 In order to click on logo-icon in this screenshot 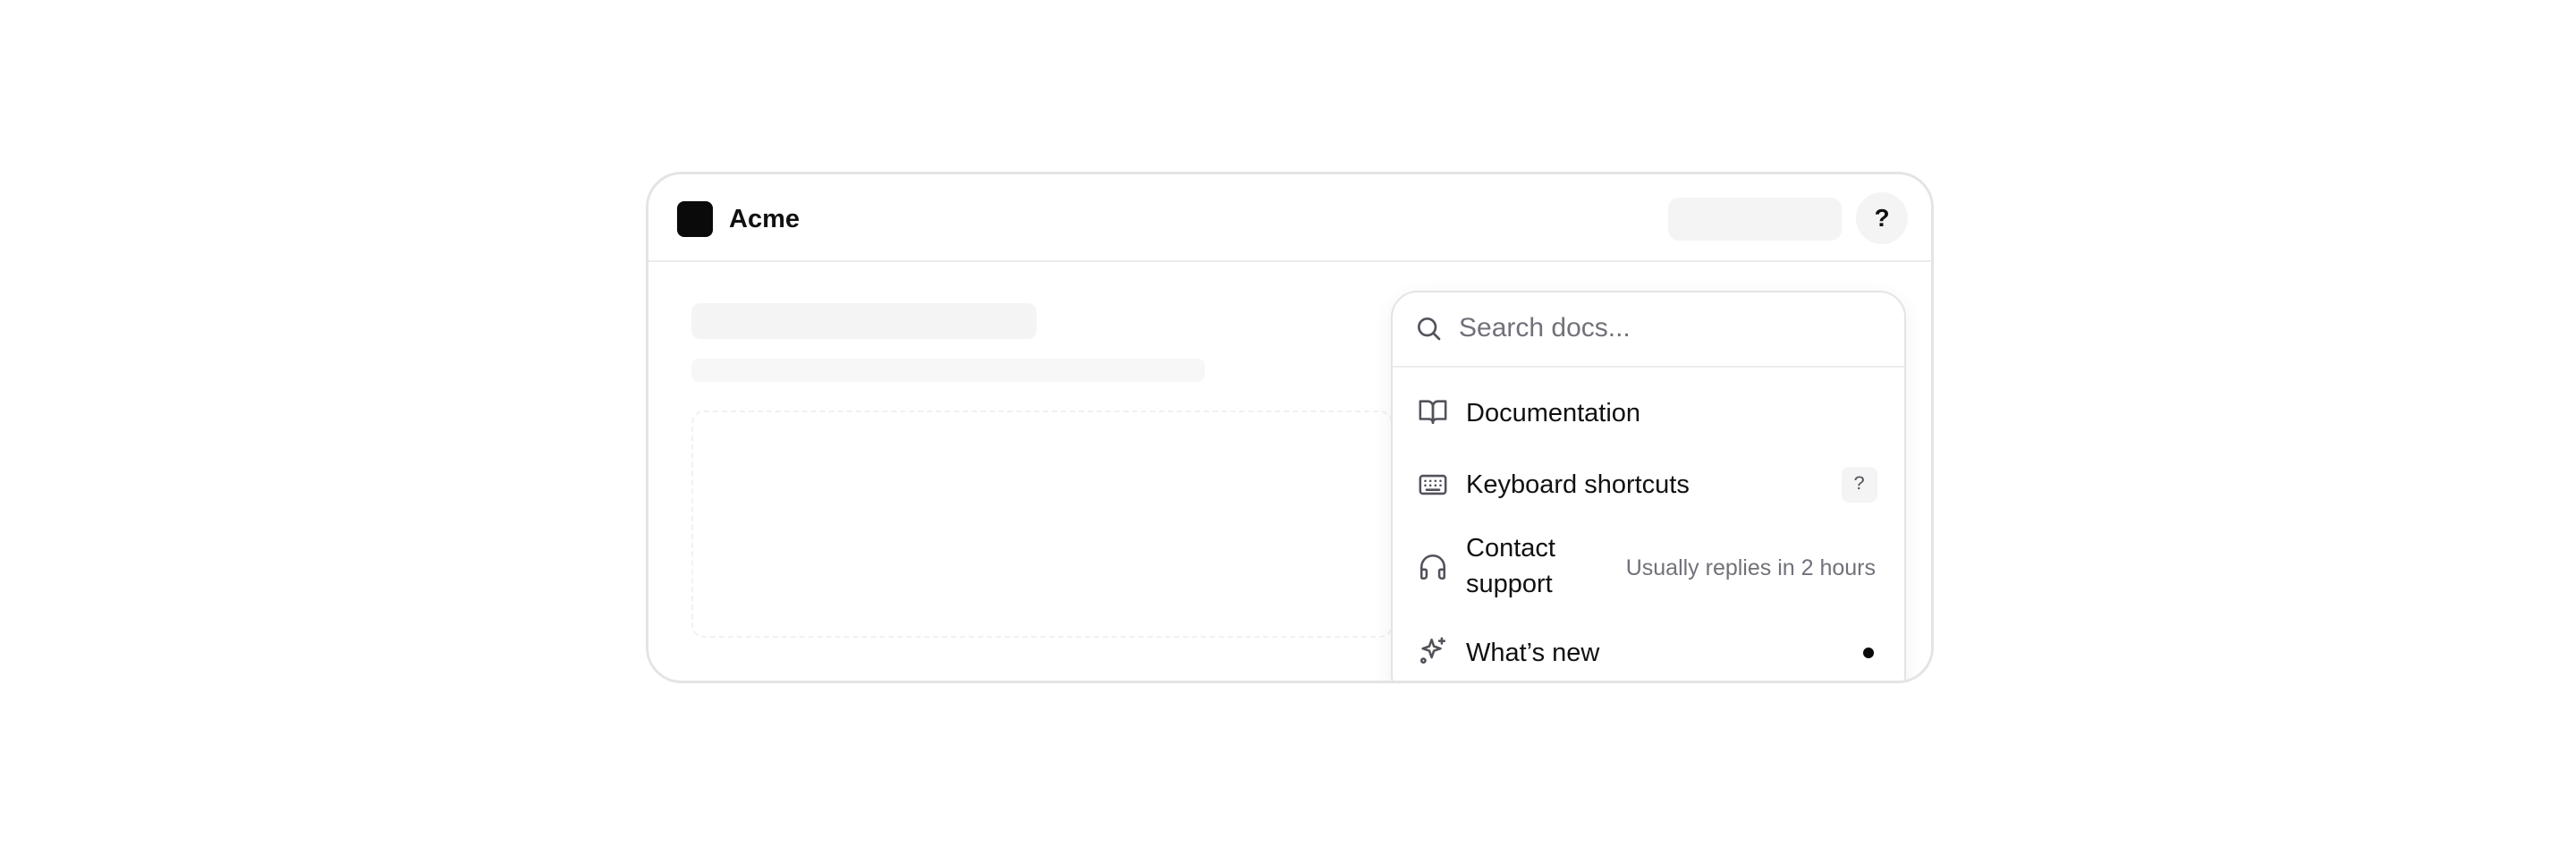, I will do `click(695, 219)`.